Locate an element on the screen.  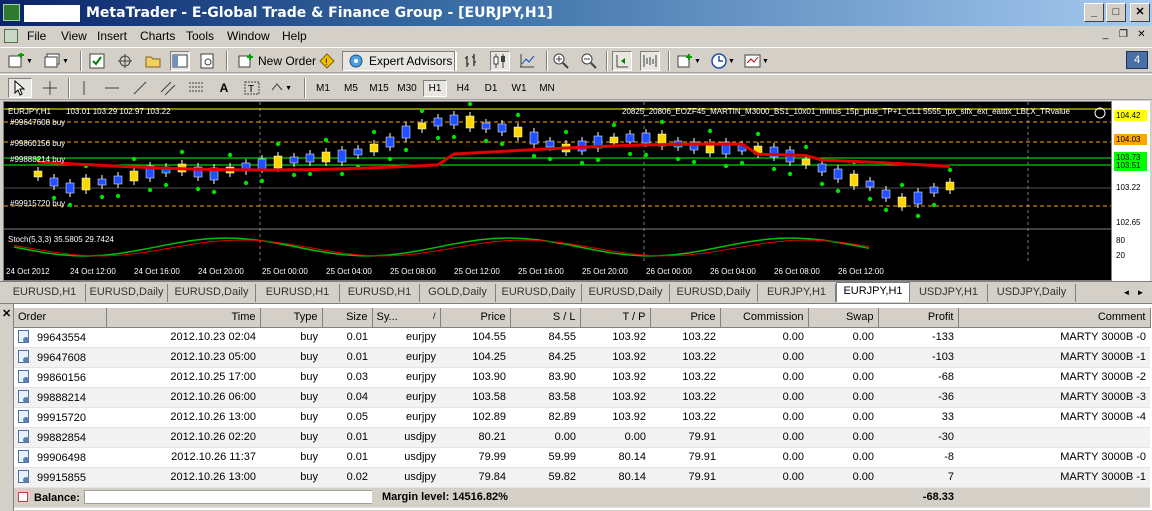
zoom-out-button is located at coordinates (589, 61).